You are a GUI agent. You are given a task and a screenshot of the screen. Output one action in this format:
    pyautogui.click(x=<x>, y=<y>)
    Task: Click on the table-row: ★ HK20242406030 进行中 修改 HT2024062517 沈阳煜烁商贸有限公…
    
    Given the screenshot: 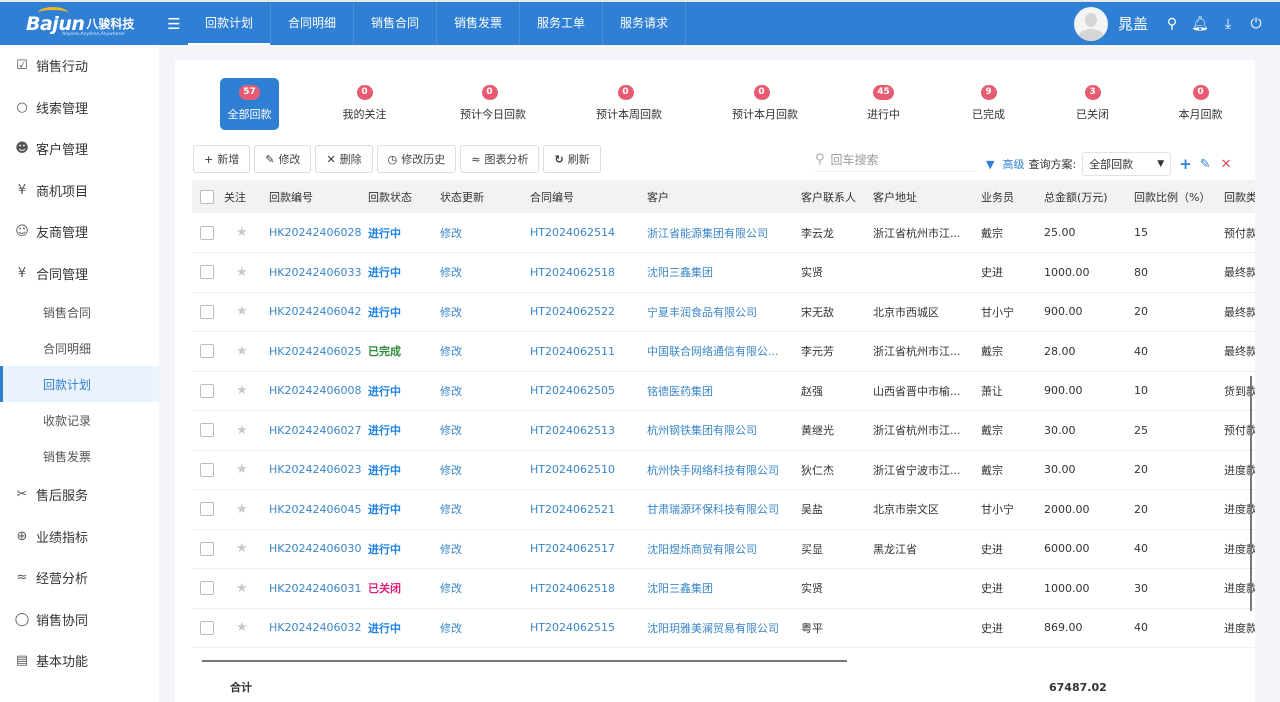 What is the action you would take?
    pyautogui.click(x=723, y=549)
    